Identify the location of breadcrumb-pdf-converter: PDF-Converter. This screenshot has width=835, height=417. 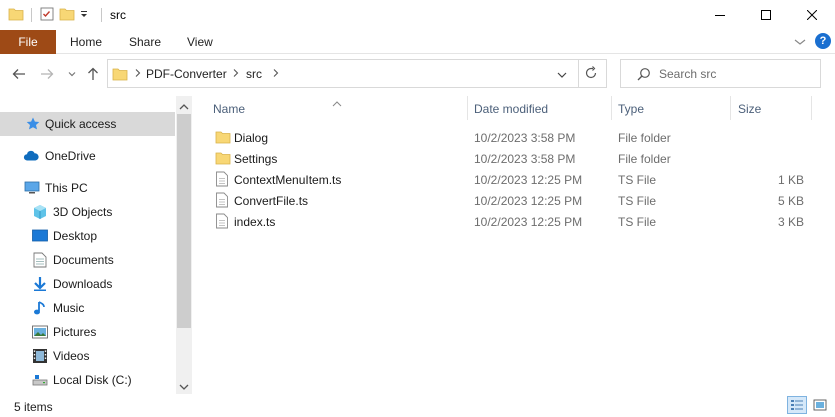
(186, 74).